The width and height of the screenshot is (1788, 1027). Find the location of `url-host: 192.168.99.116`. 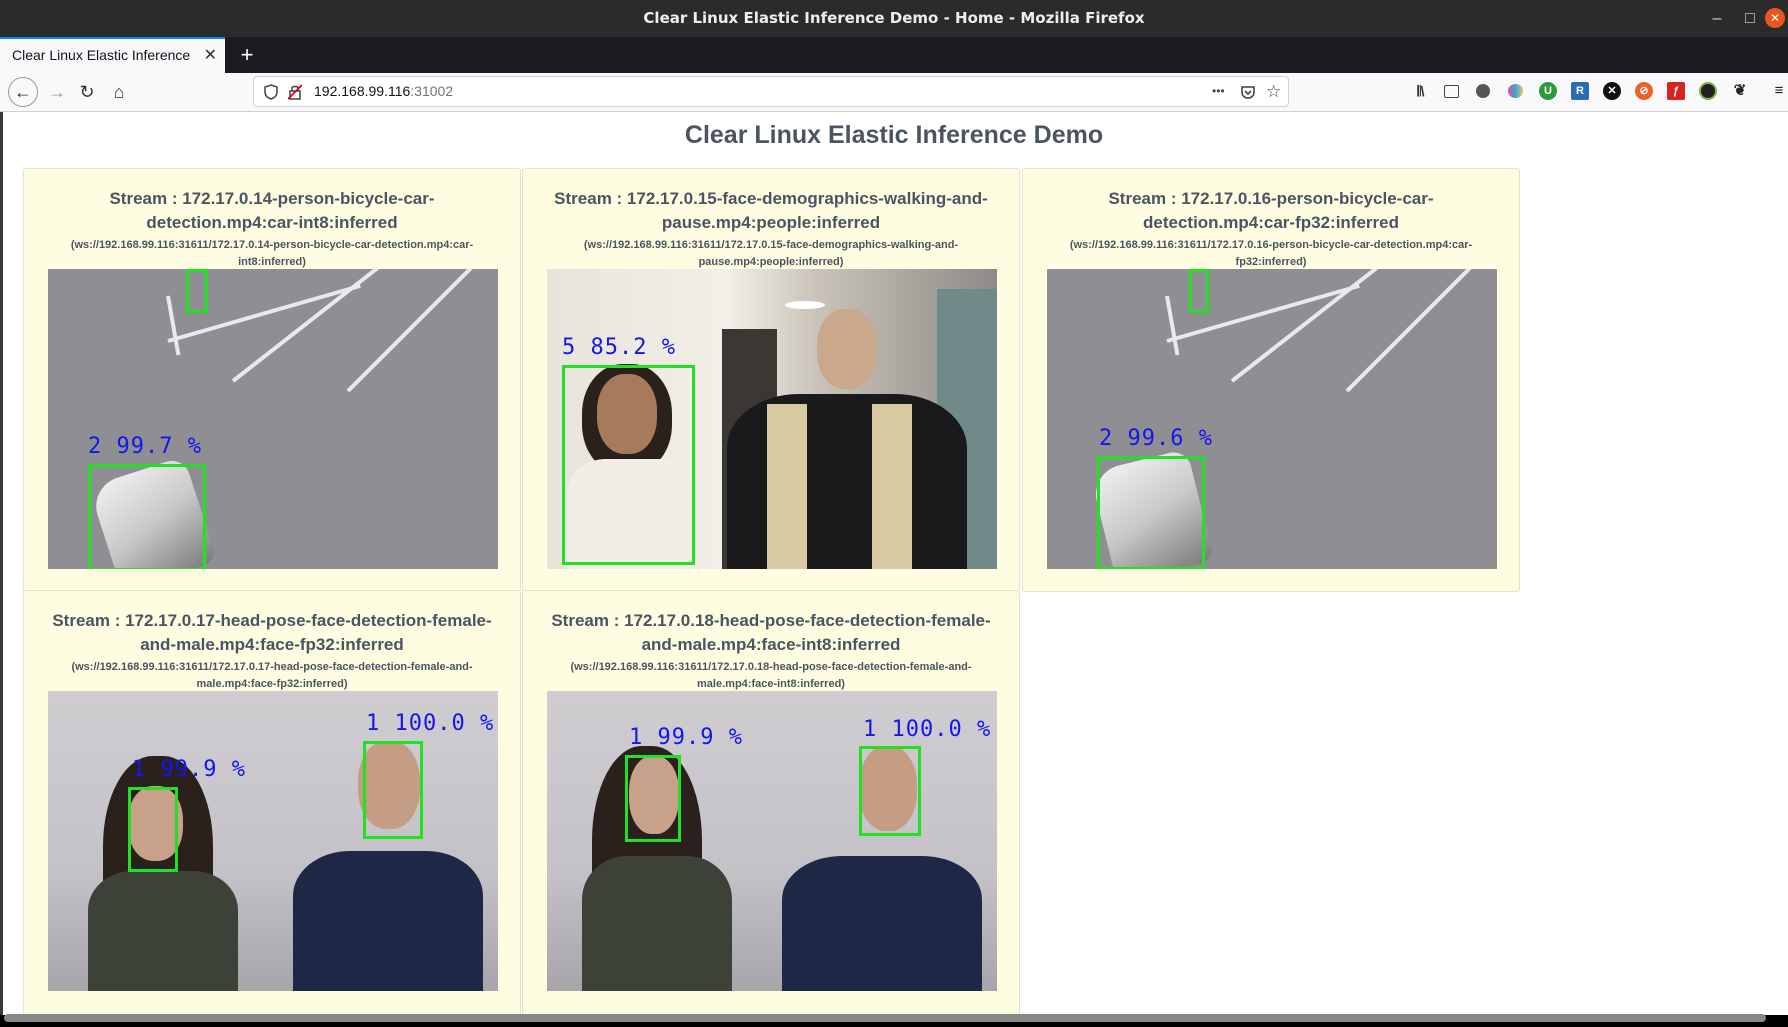

url-host: 192.168.99.116 is located at coordinates (362, 91).